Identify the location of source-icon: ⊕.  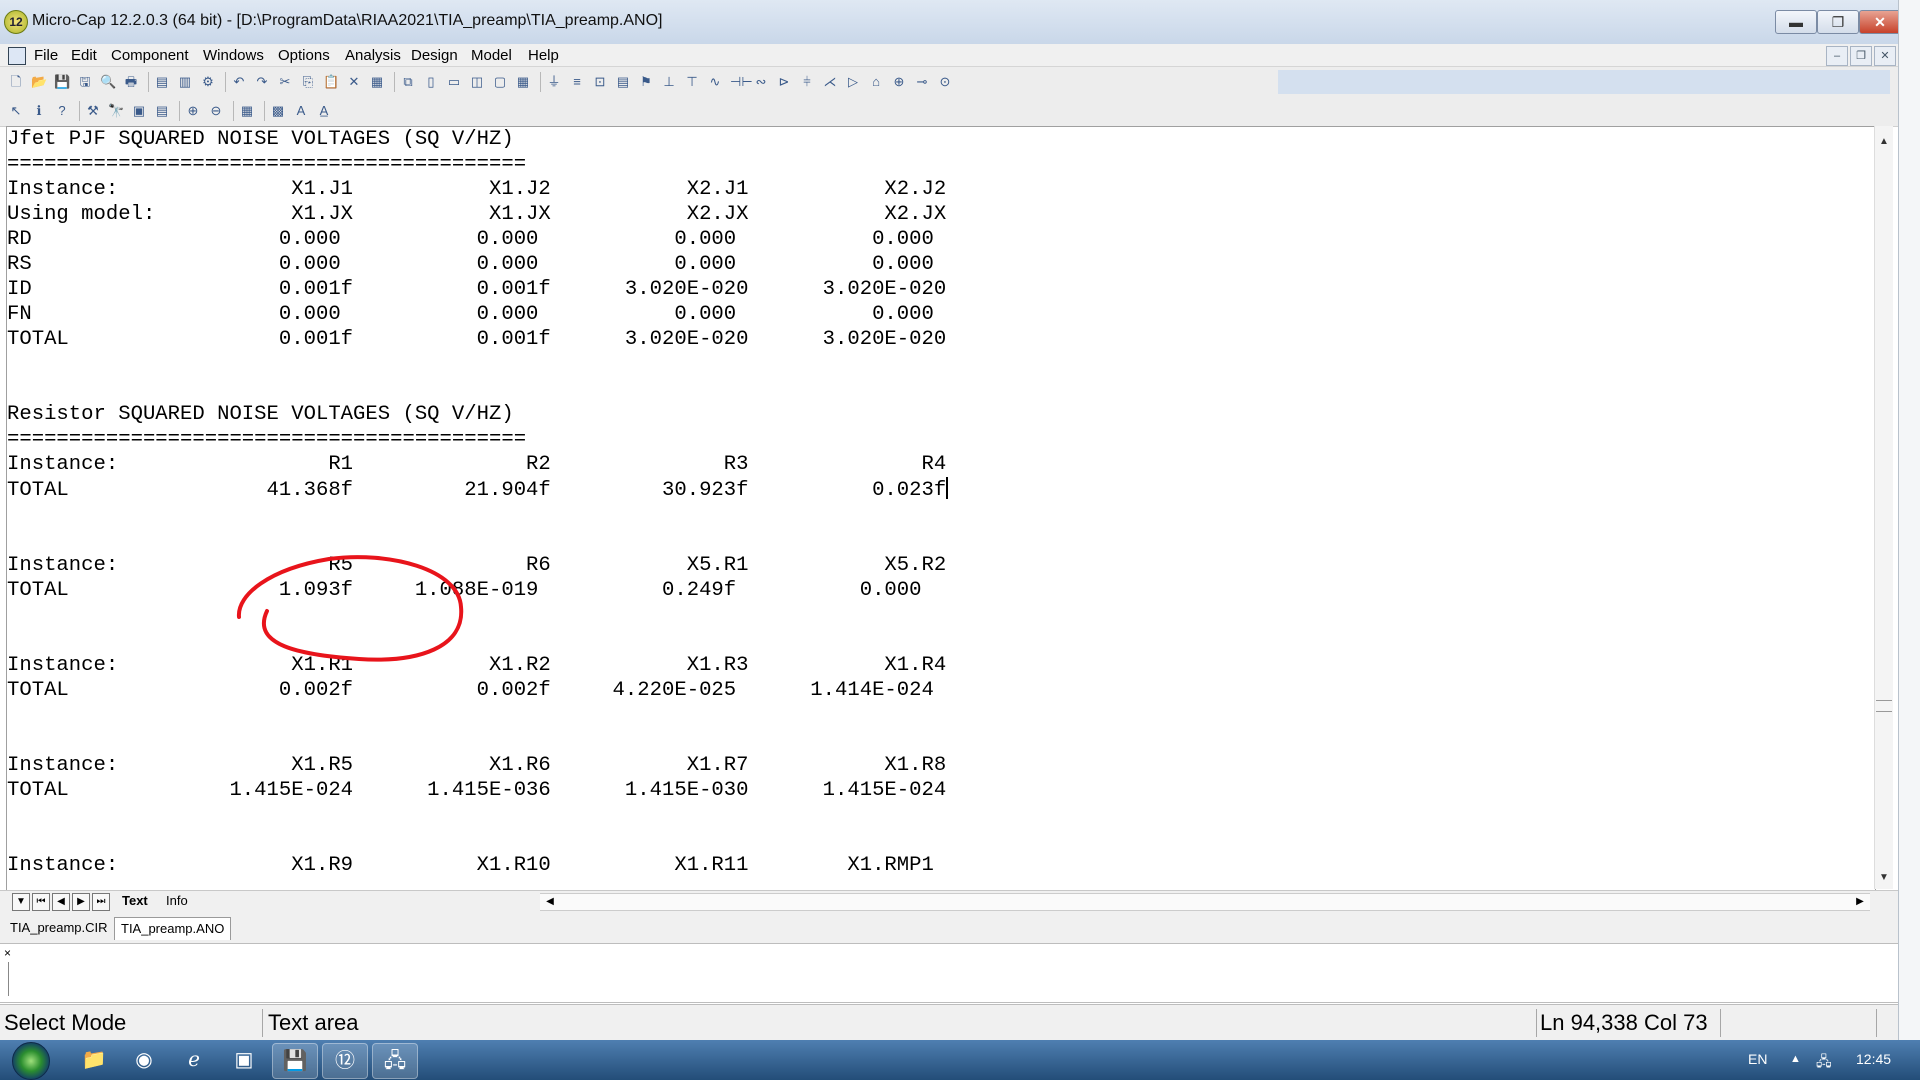
(899, 82).